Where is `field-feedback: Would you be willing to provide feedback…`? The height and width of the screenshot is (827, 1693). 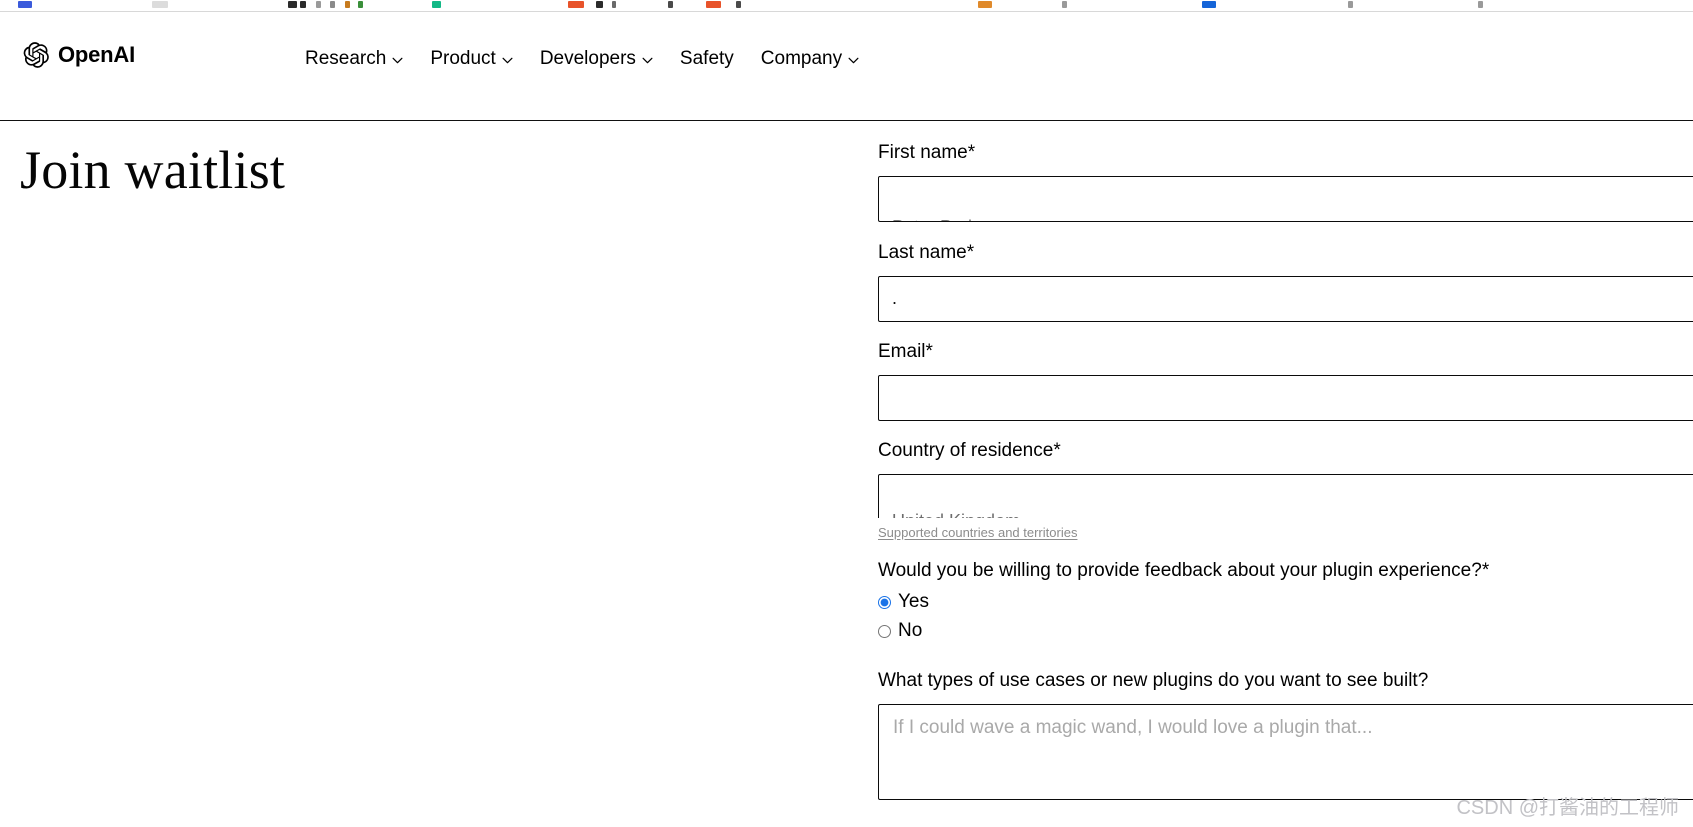 field-feedback: Would you be willing to provide feedback… is located at coordinates (1183, 600).